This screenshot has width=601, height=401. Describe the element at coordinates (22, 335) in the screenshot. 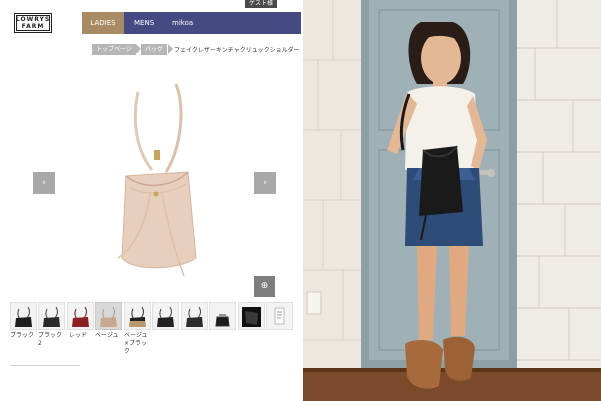

I see `variant-label-black: ブラック` at that location.